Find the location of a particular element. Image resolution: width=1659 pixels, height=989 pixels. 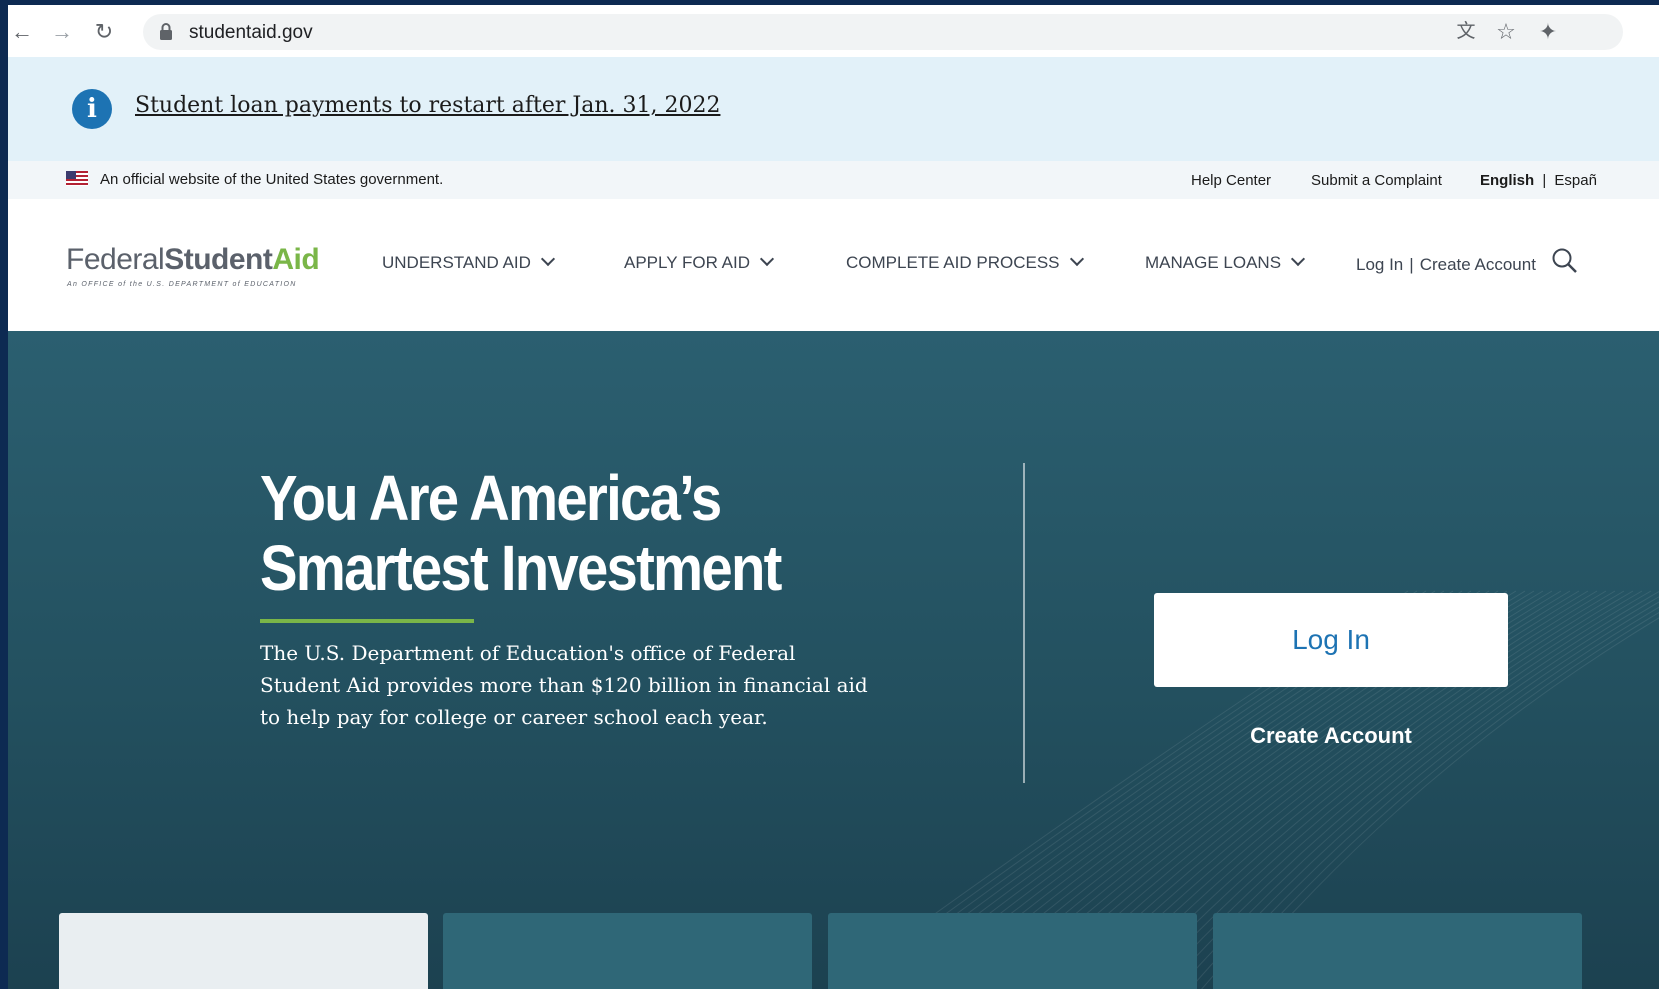

logo-federal: Federal is located at coordinates (115, 259).